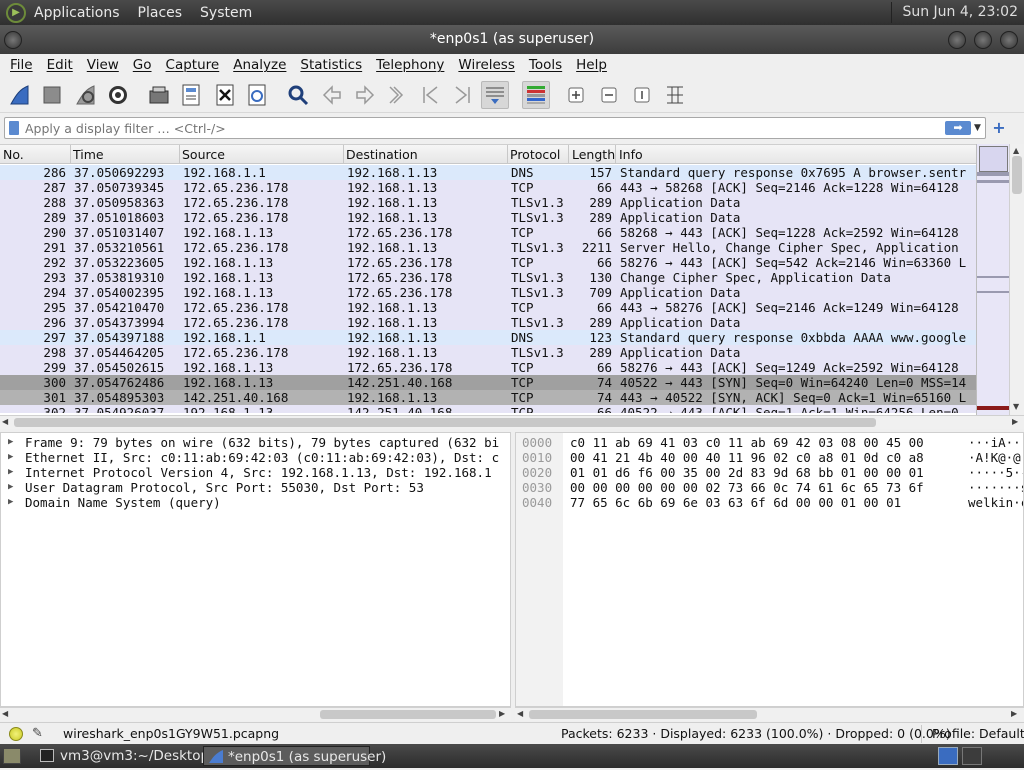  Describe the element at coordinates (978, 733) in the screenshot. I see `profile-selector: Profile: Default` at that location.